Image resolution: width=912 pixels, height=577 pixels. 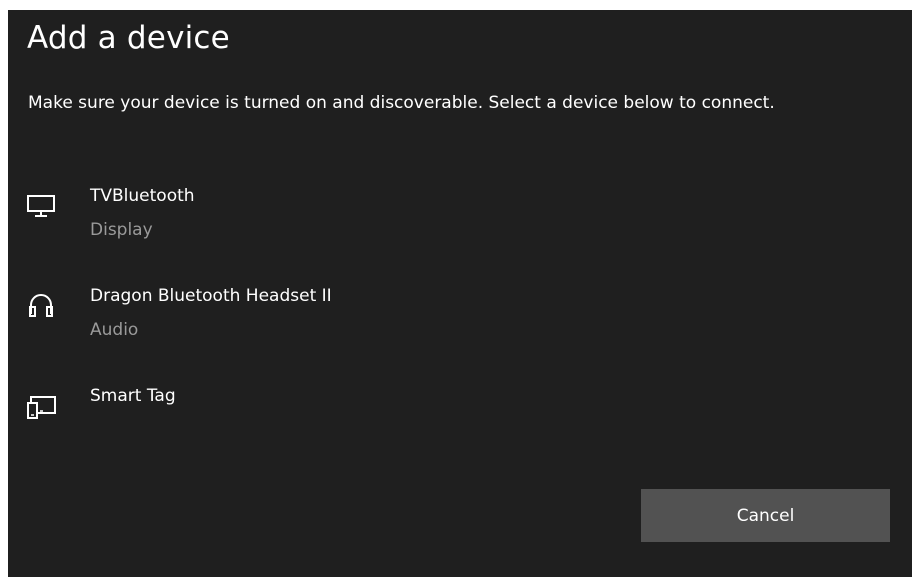 What do you see at coordinates (41, 205) in the screenshot?
I see `monitor-icon` at bounding box center [41, 205].